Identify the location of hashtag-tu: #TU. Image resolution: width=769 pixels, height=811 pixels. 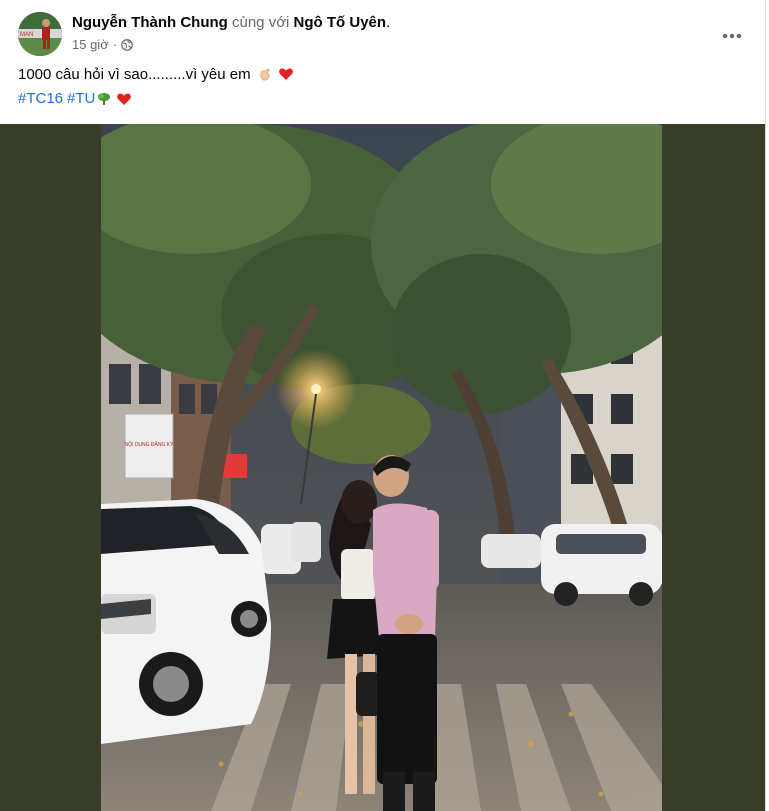
(81, 98).